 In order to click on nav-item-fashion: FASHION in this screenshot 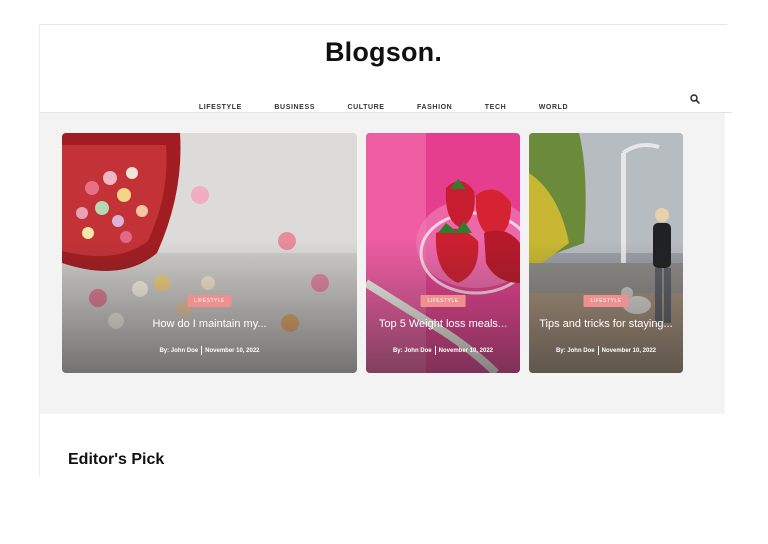, I will do `click(434, 107)`.